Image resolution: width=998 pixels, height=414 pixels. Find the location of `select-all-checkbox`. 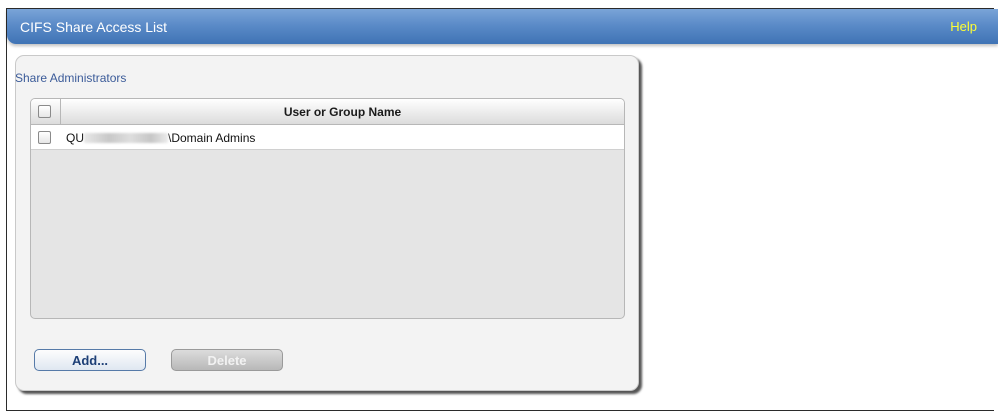

select-all-checkbox is located at coordinates (44, 111).